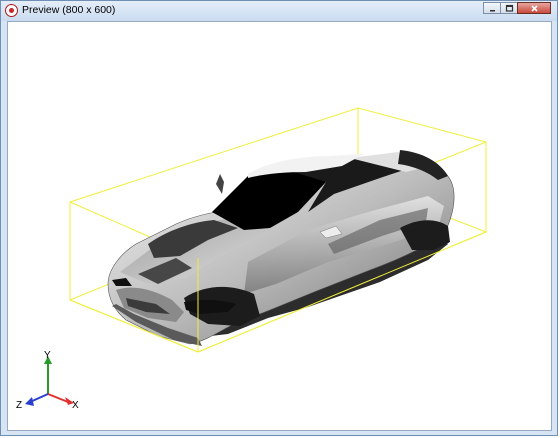 Image resolution: width=560 pixels, height=438 pixels. I want to click on close-icon, so click(534, 8).